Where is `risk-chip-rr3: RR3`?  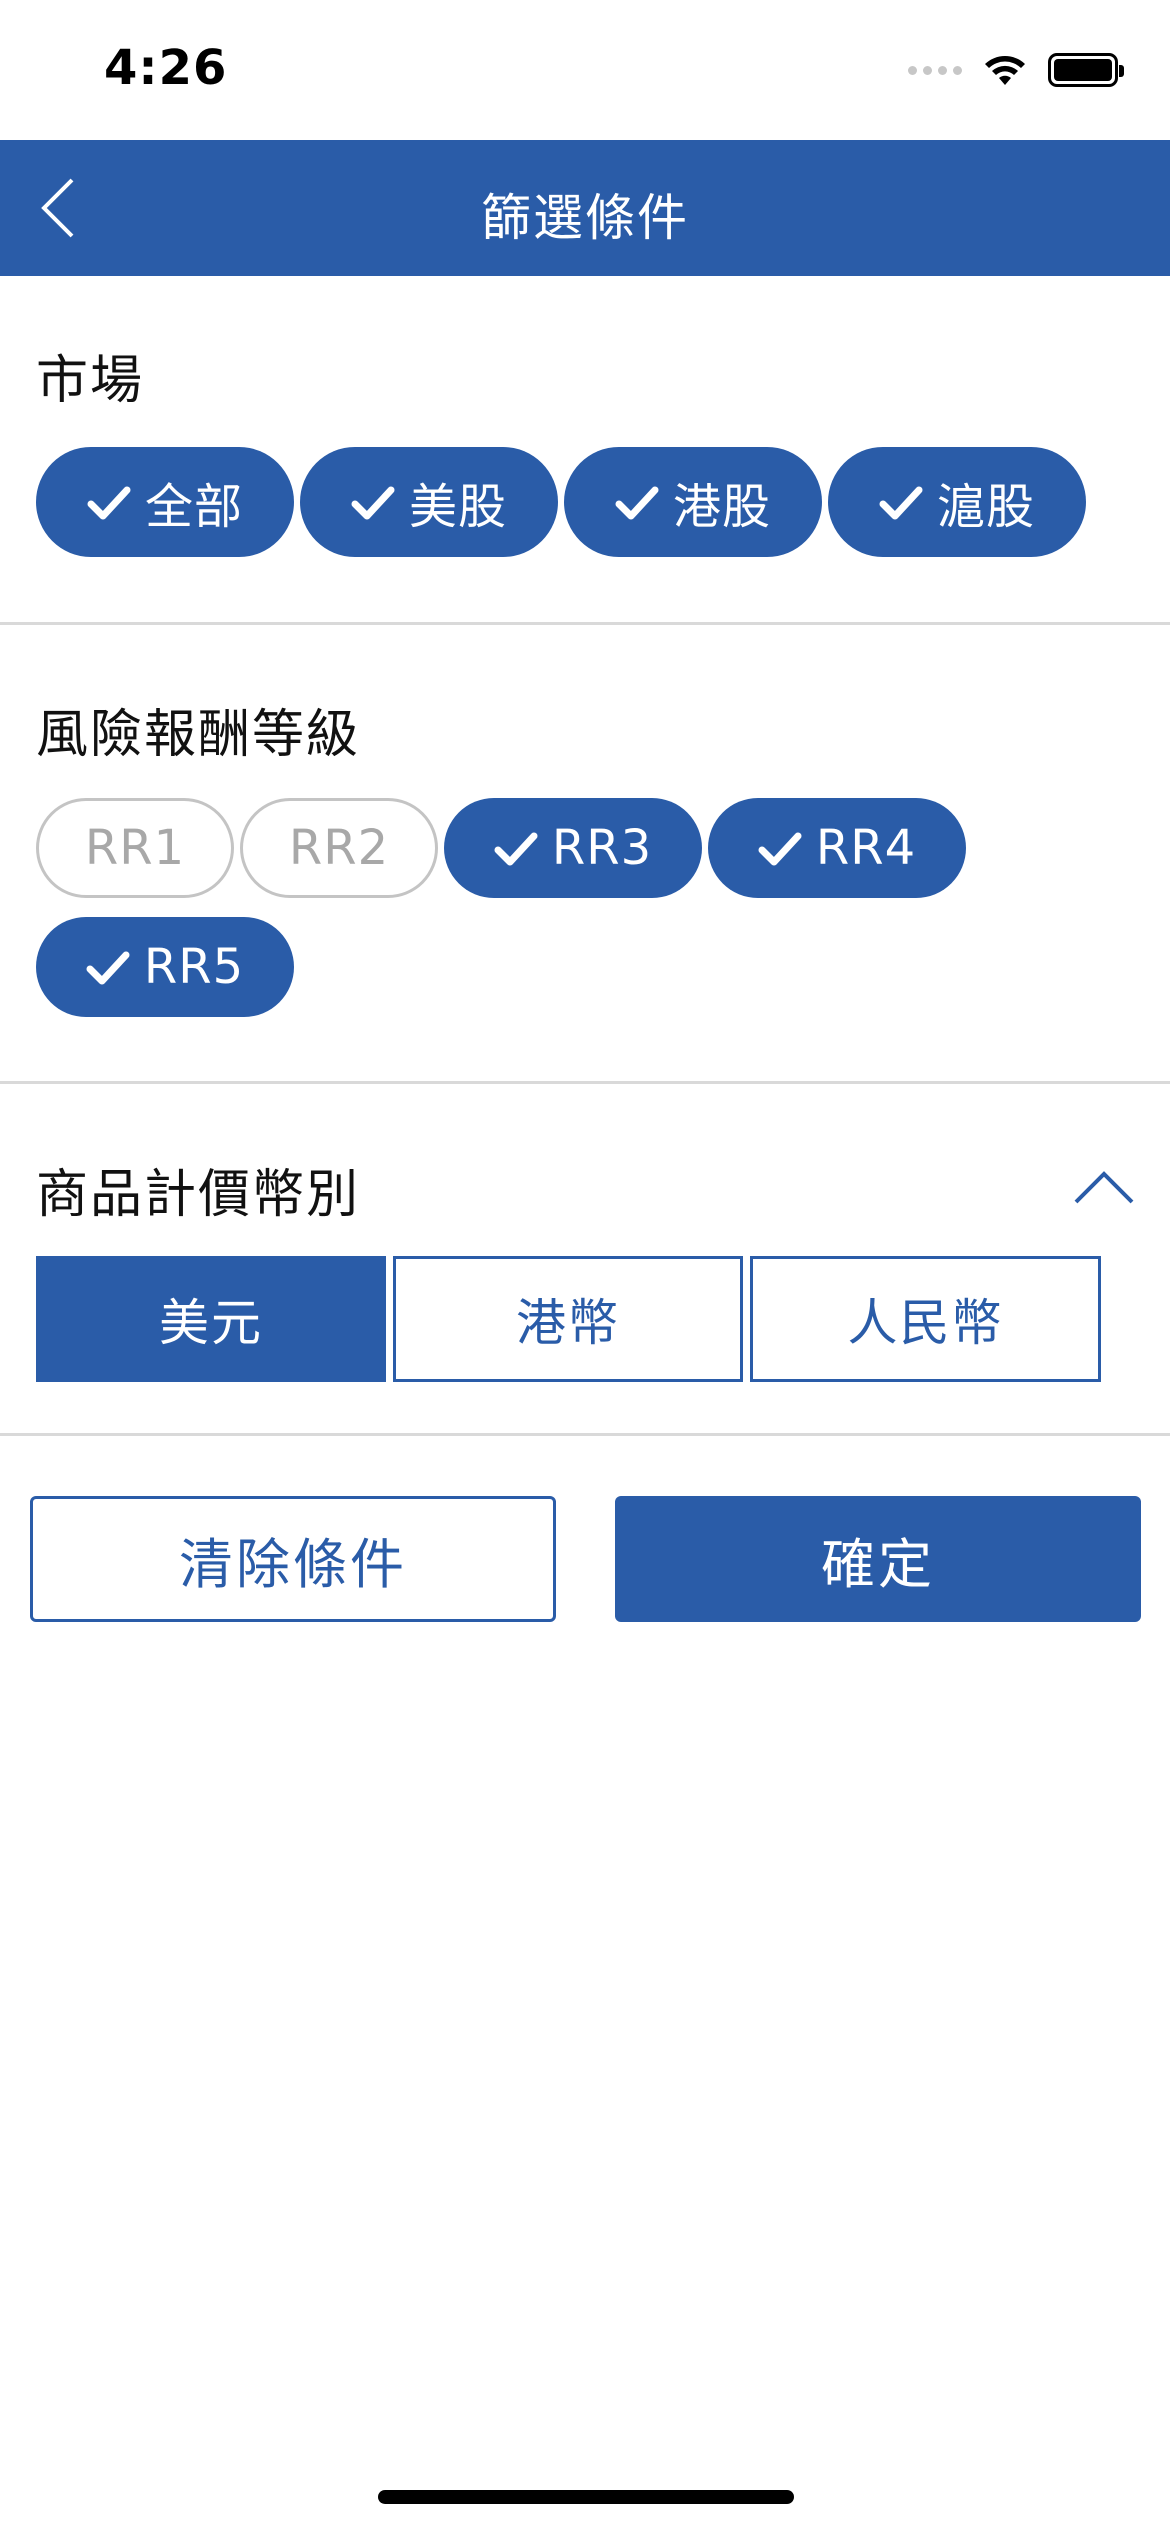 risk-chip-rr3: RR3 is located at coordinates (573, 848).